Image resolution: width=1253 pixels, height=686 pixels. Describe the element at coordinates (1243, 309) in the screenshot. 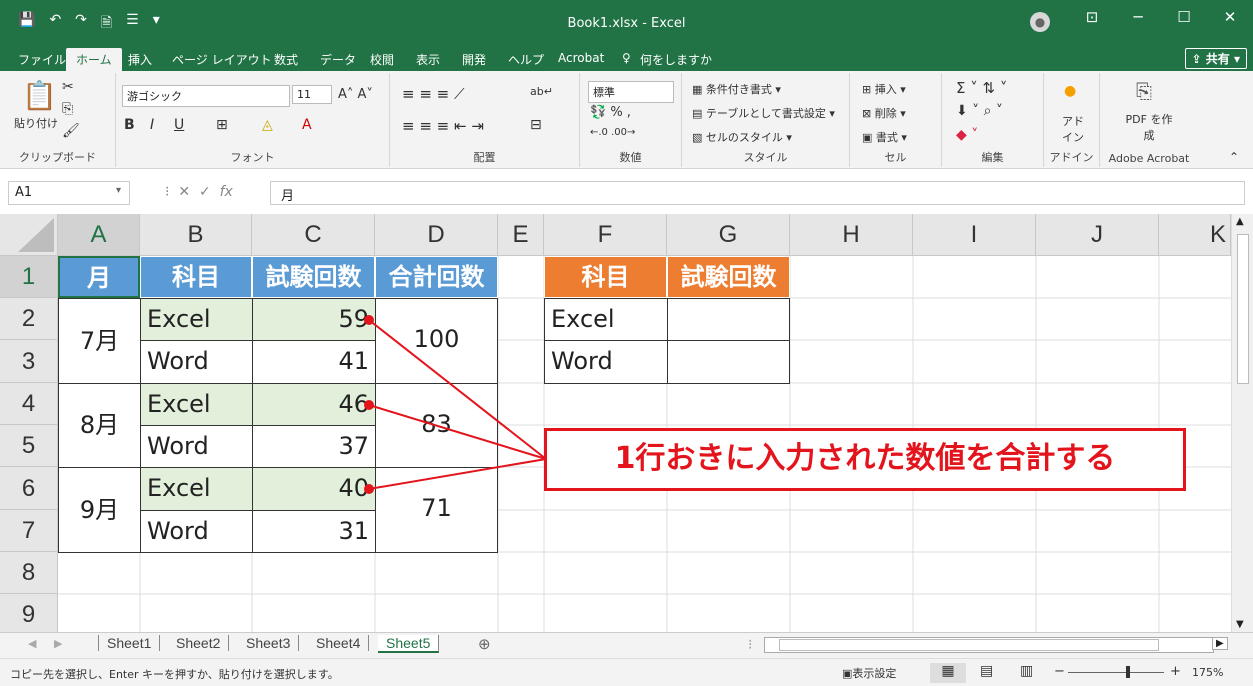

I see `scroll-thumb` at that location.